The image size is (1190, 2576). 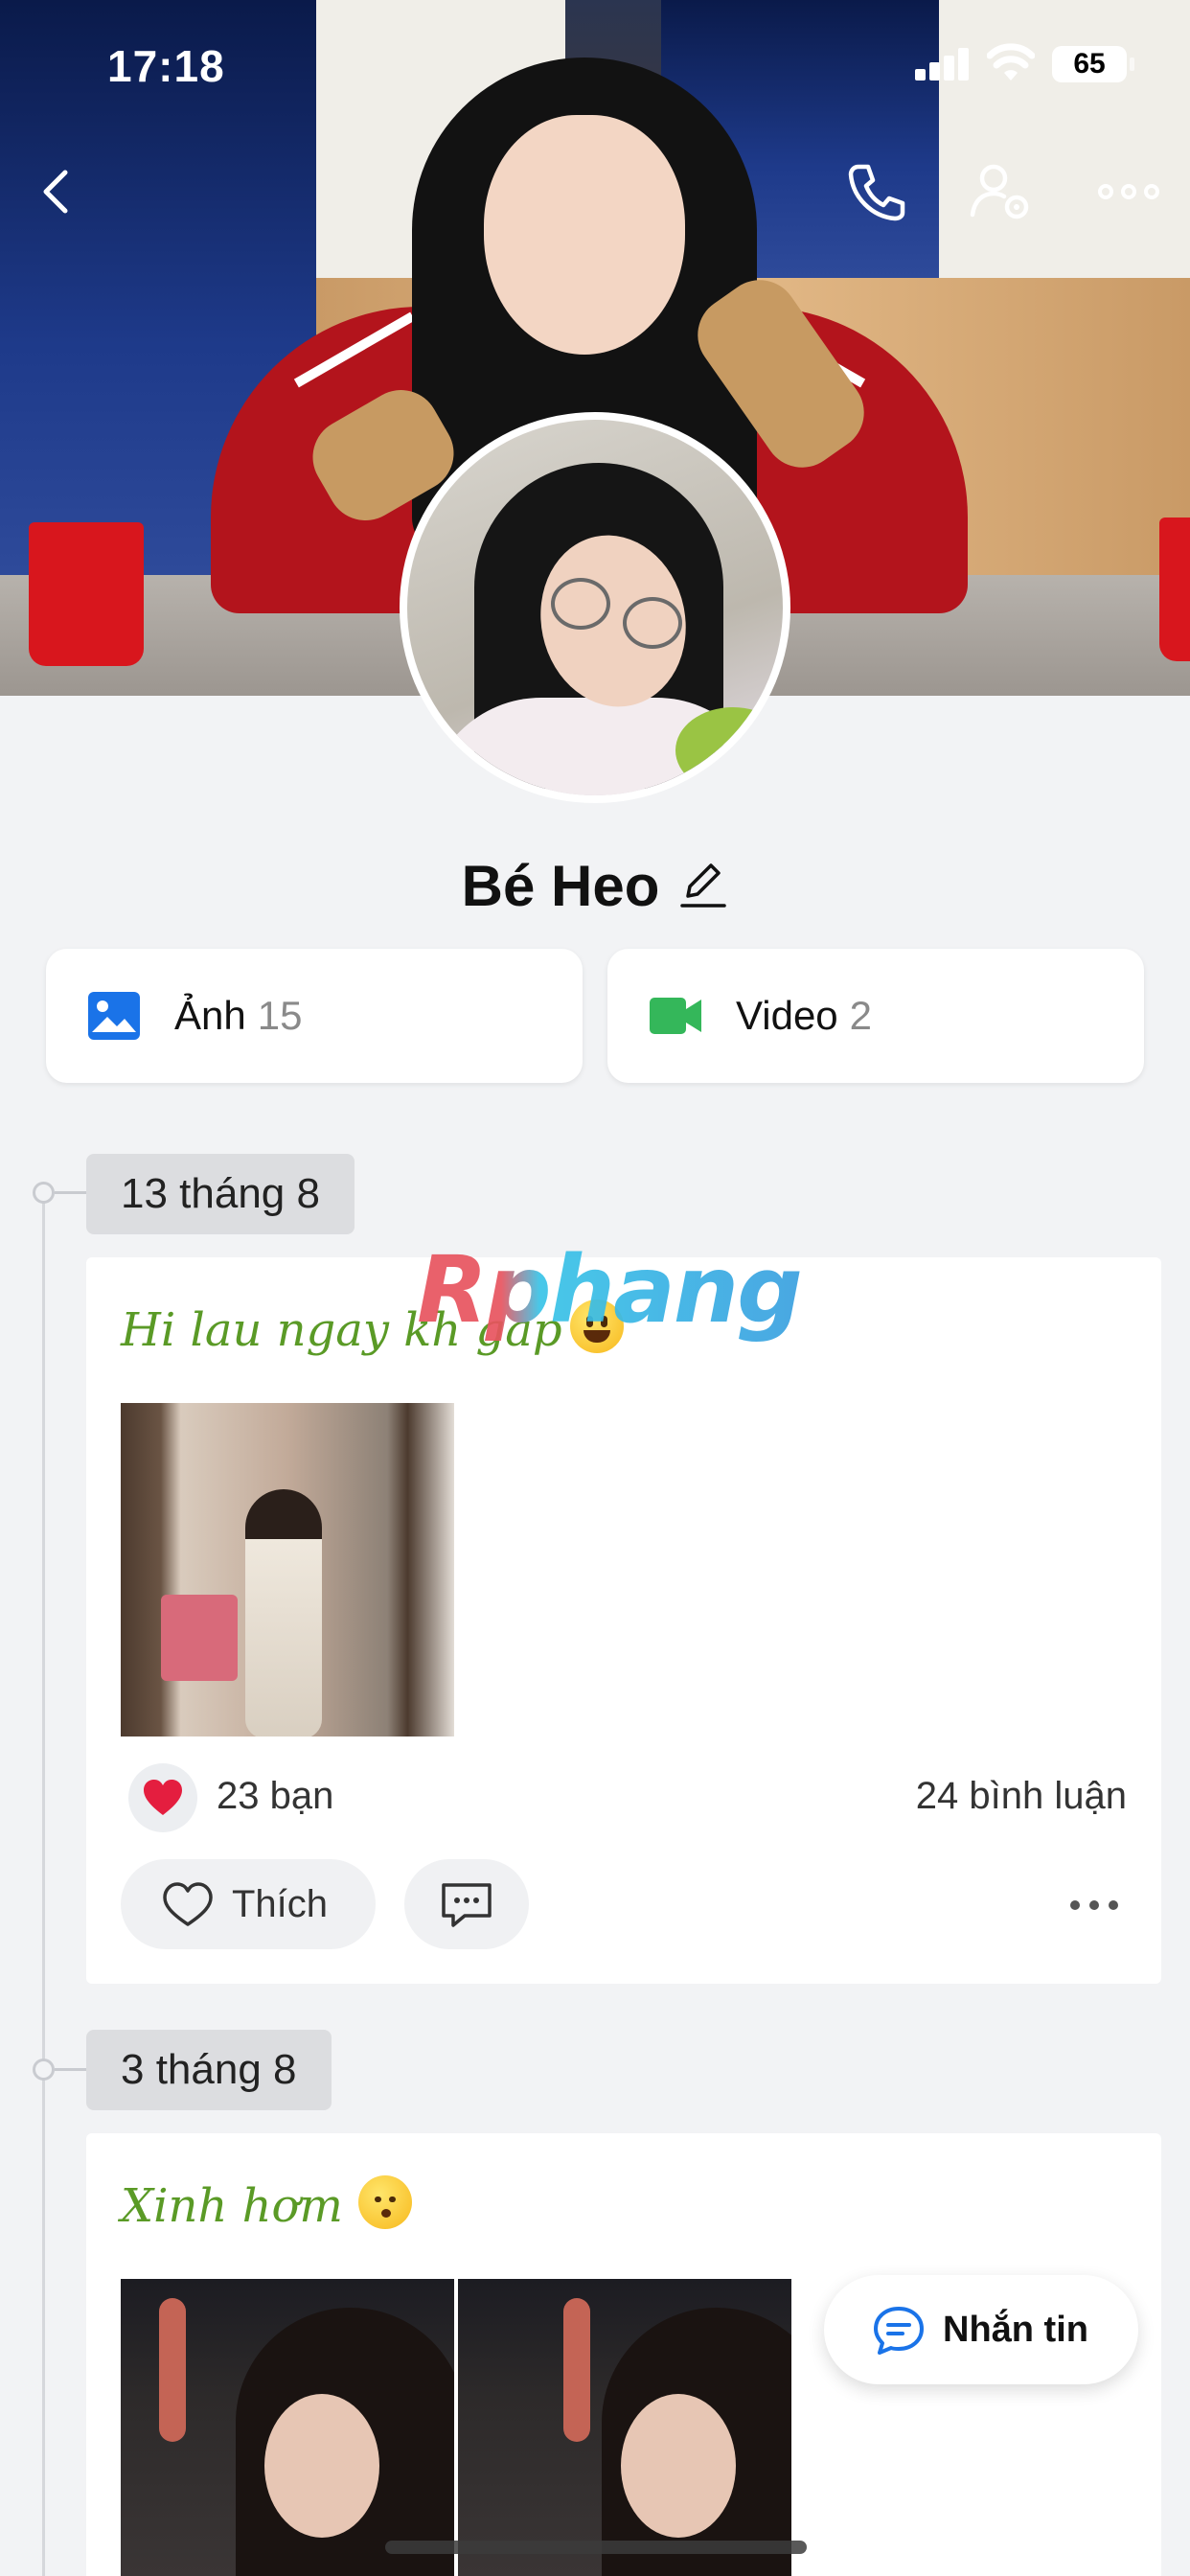 What do you see at coordinates (861, 1016) in the screenshot?
I see `videos-count: 2` at bounding box center [861, 1016].